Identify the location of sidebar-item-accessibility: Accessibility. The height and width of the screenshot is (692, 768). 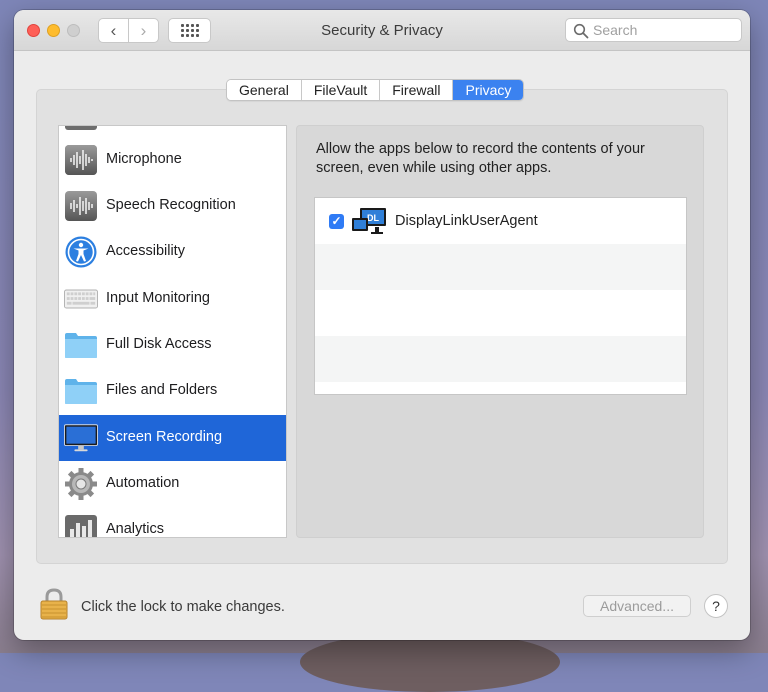
(172, 252).